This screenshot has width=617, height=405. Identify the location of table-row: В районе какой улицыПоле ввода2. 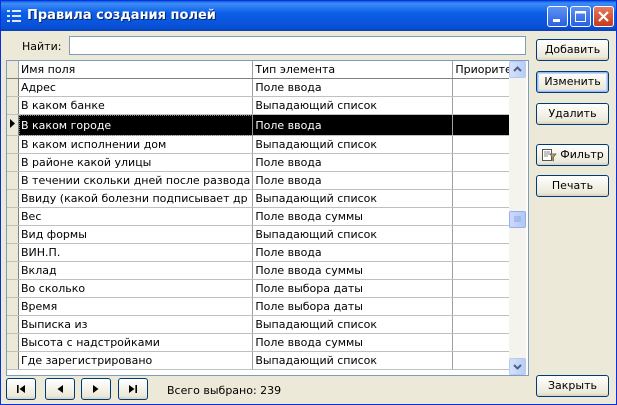
(267, 162).